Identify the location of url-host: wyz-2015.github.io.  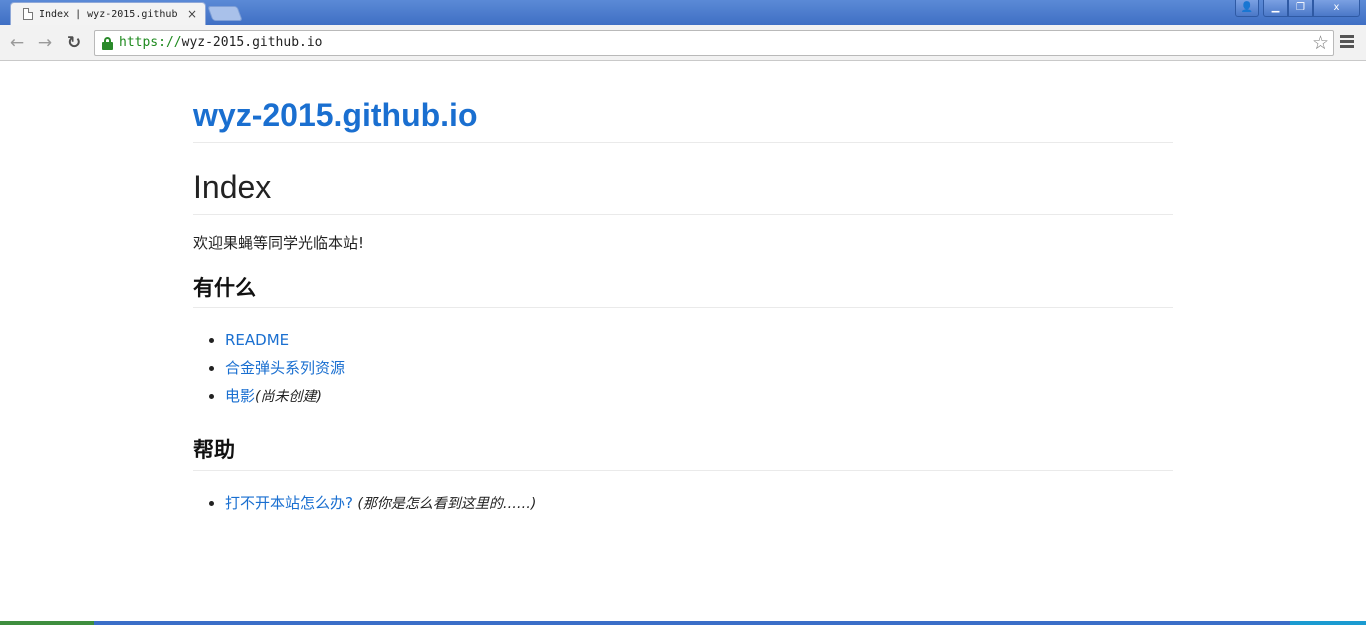
(252, 42).